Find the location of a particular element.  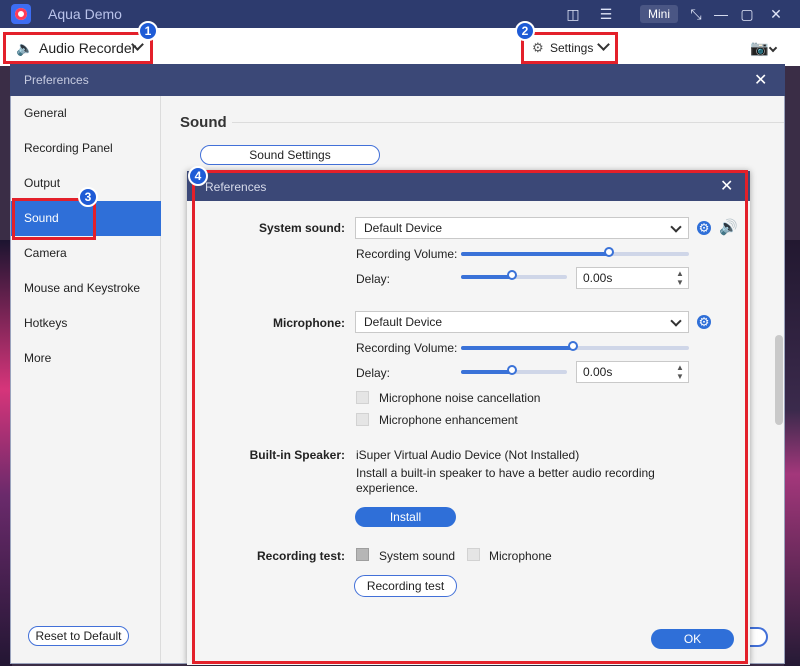

minimize-icon: — is located at coordinates (721, 14).